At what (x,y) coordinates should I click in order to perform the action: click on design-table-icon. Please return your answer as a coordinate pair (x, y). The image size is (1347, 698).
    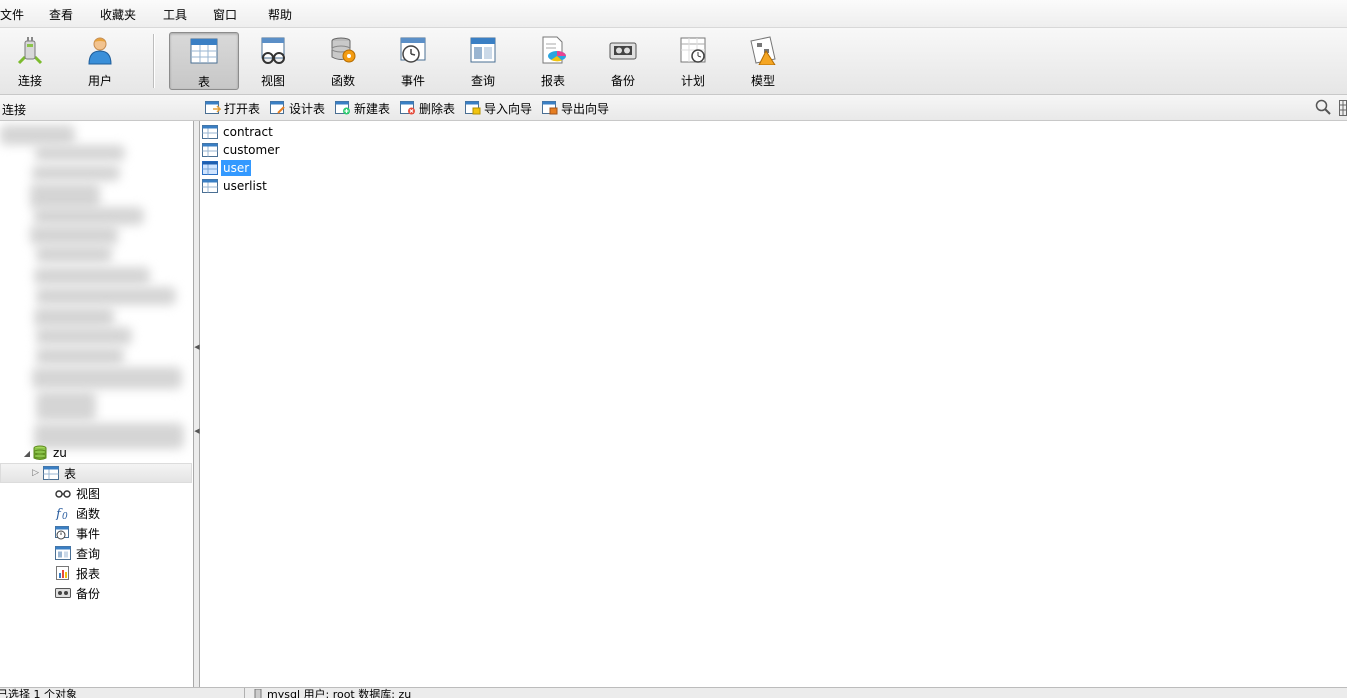
    Looking at the image, I should click on (277, 107).